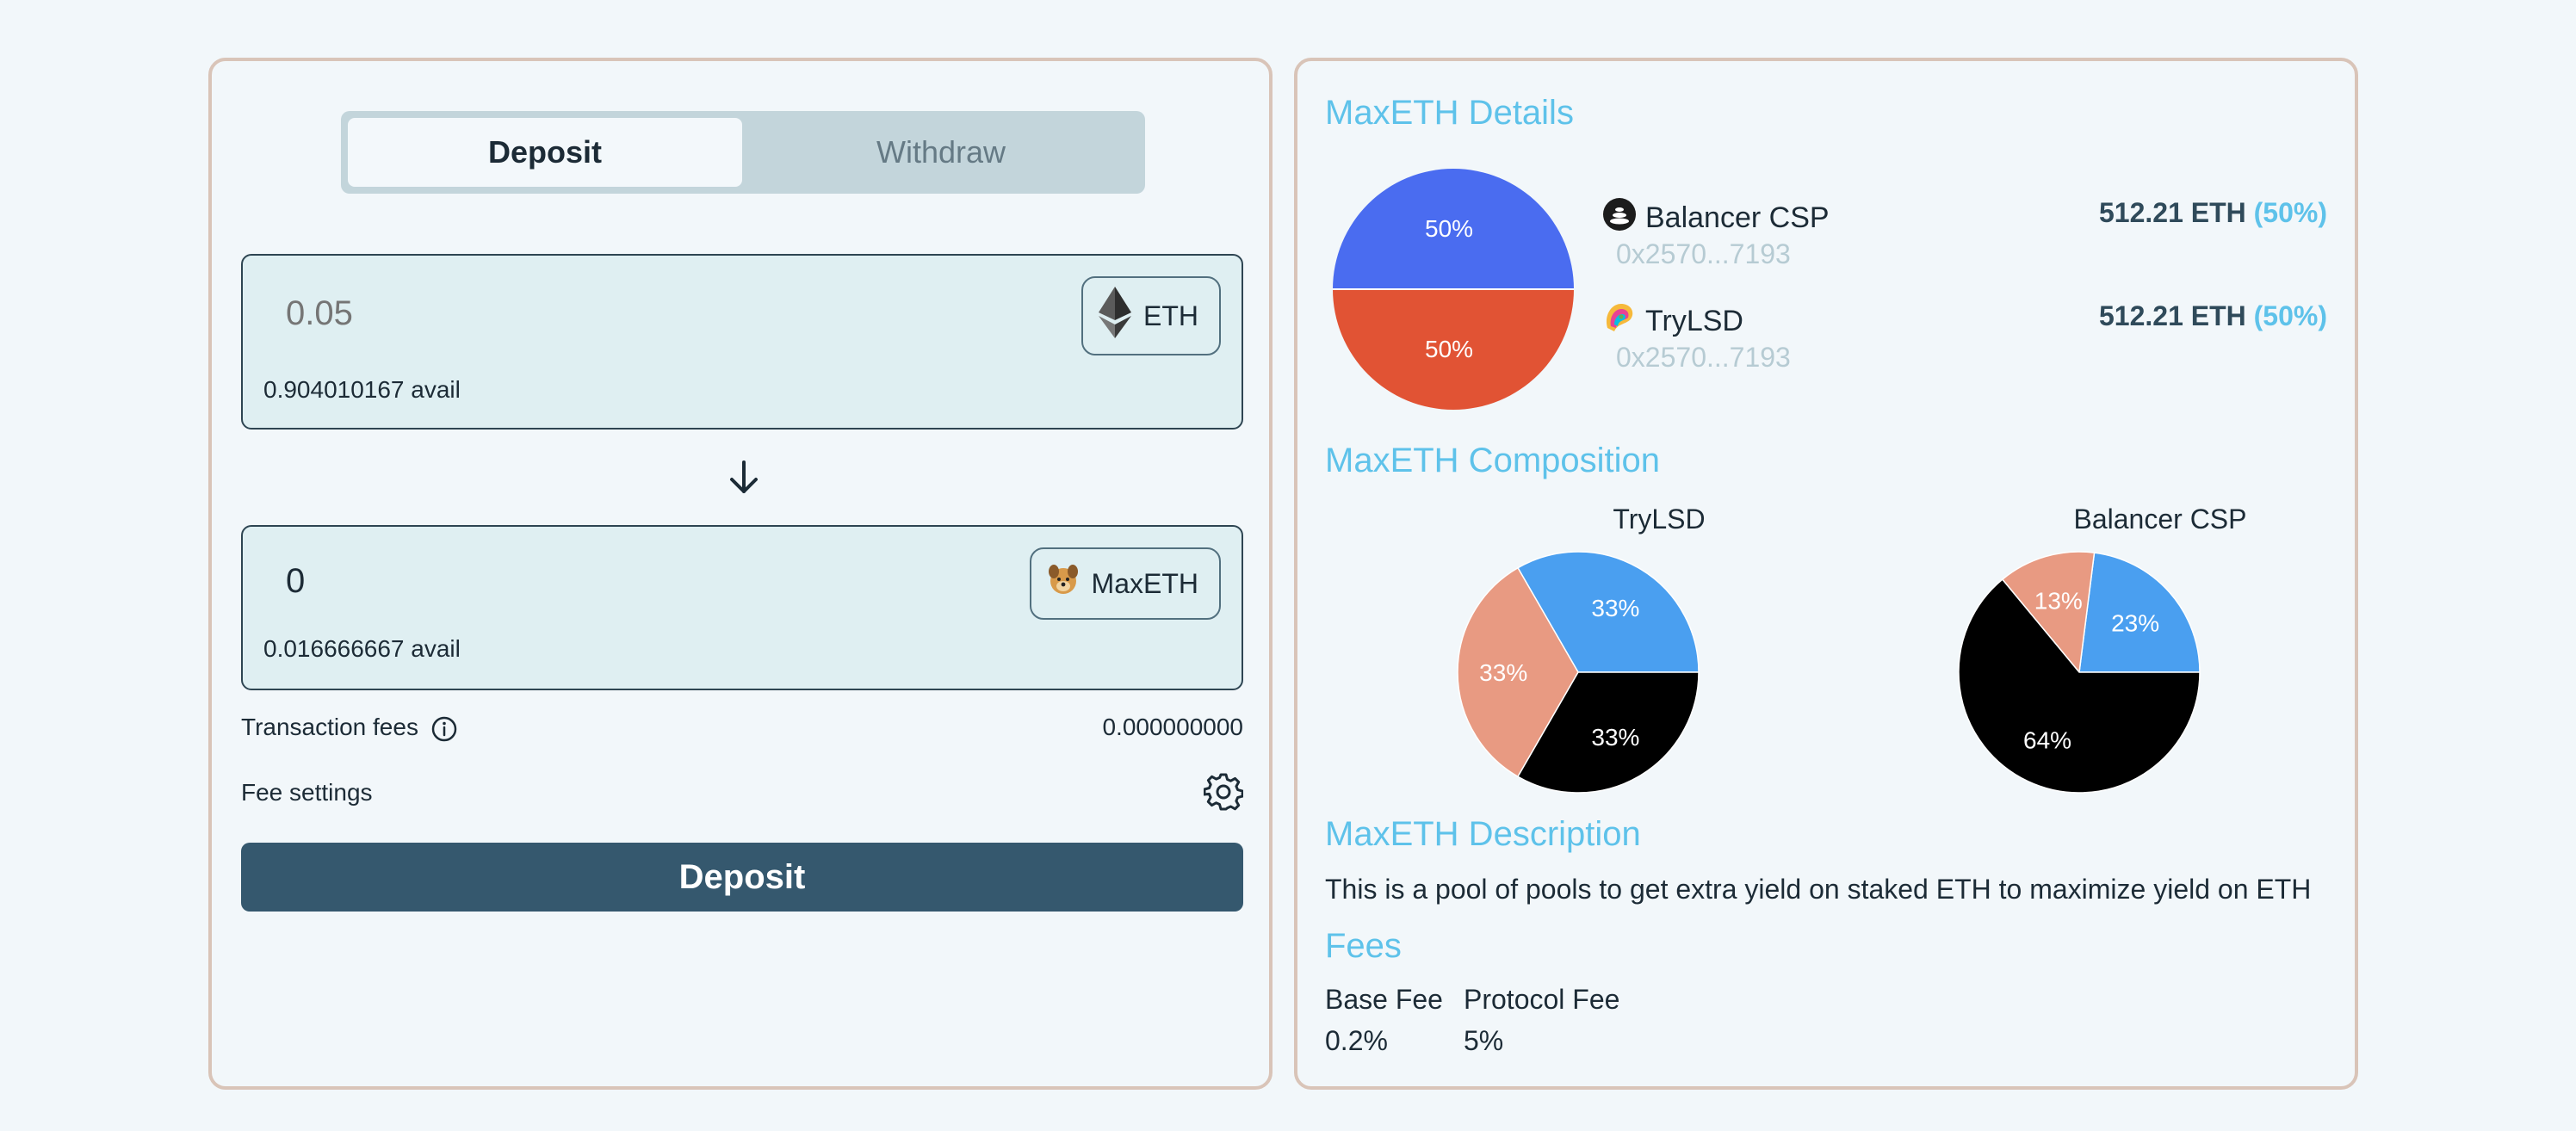 This screenshot has width=2576, height=1131. Describe the element at coordinates (1449, 228) in the screenshot. I see `pie-label-top: 50%` at that location.